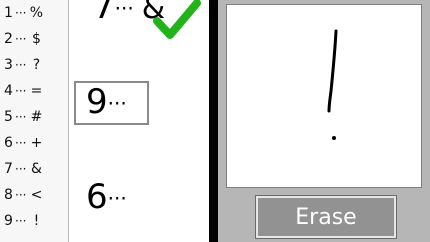  I want to click on current-item: 9···, so click(106, 102).